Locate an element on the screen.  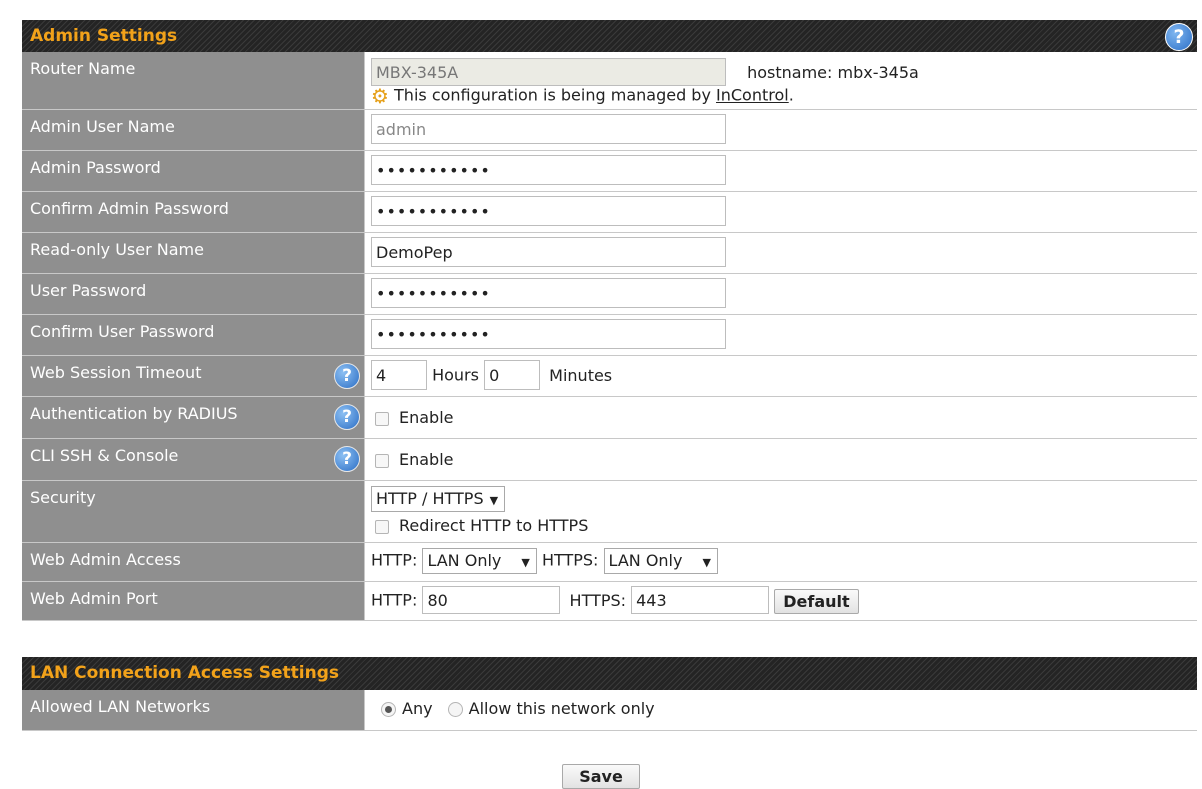
auth-radius-row: Authentication by RADIUS ? Enable is located at coordinates (609, 418).